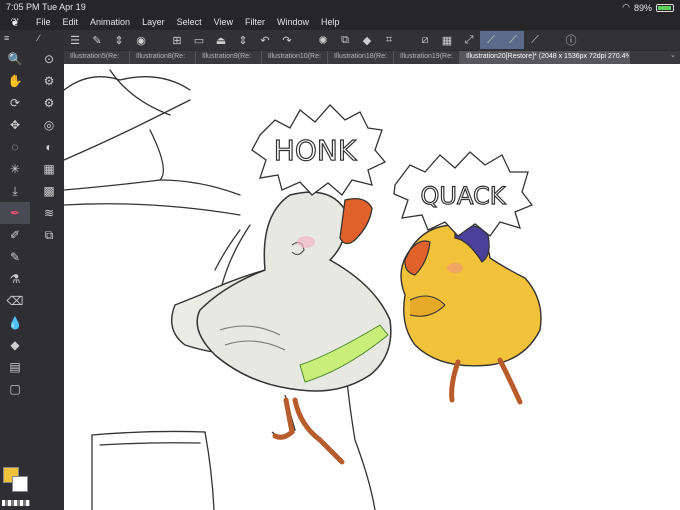  What do you see at coordinates (367, 40) in the screenshot?
I see `fill-icon: ◆` at bounding box center [367, 40].